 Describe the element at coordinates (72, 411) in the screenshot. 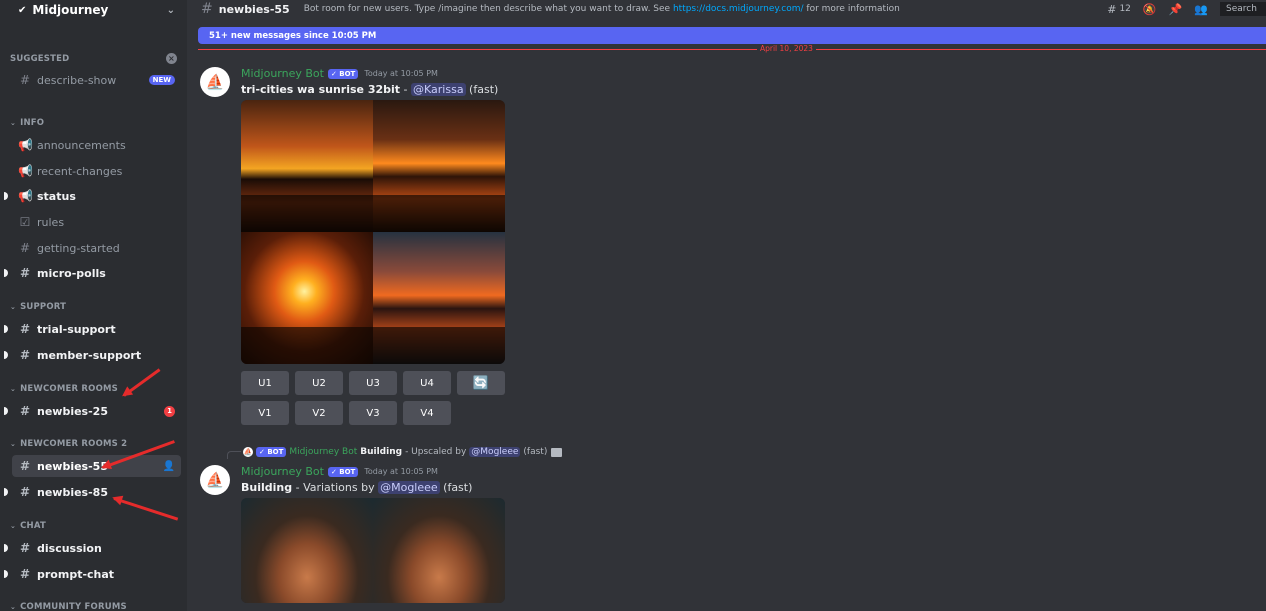

I see `channel-label: newbies-25` at that location.